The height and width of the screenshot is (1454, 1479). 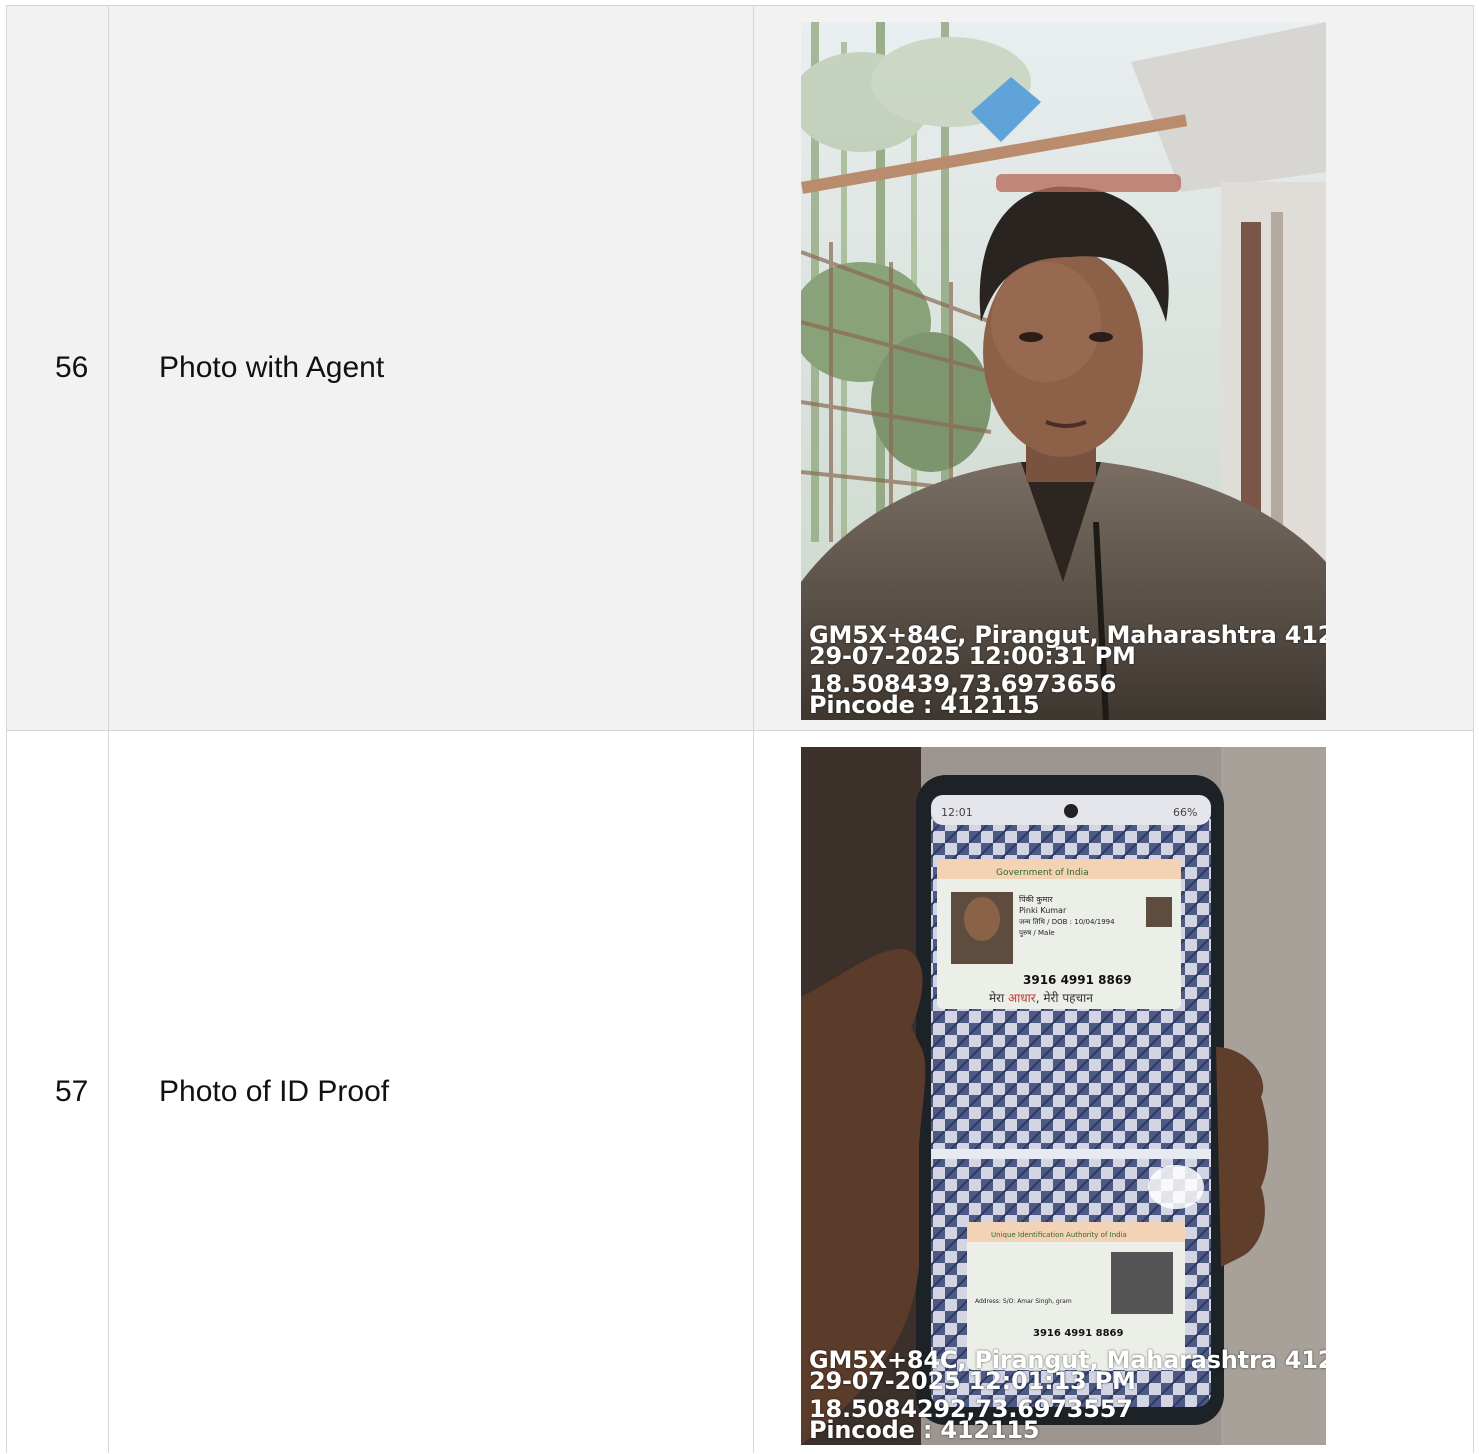 What do you see at coordinates (1041, 998) in the screenshot?
I see `card-tagline: मेरा आधार, मेरी पहचान` at bounding box center [1041, 998].